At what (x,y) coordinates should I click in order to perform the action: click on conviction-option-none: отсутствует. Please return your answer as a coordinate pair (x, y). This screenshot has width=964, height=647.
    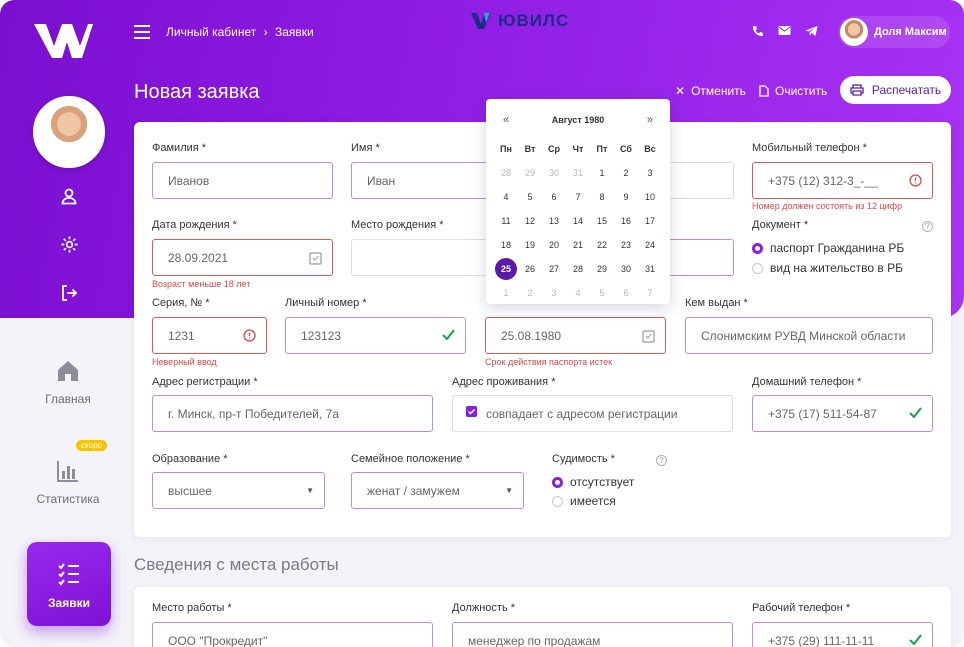
    Looking at the image, I should click on (593, 482).